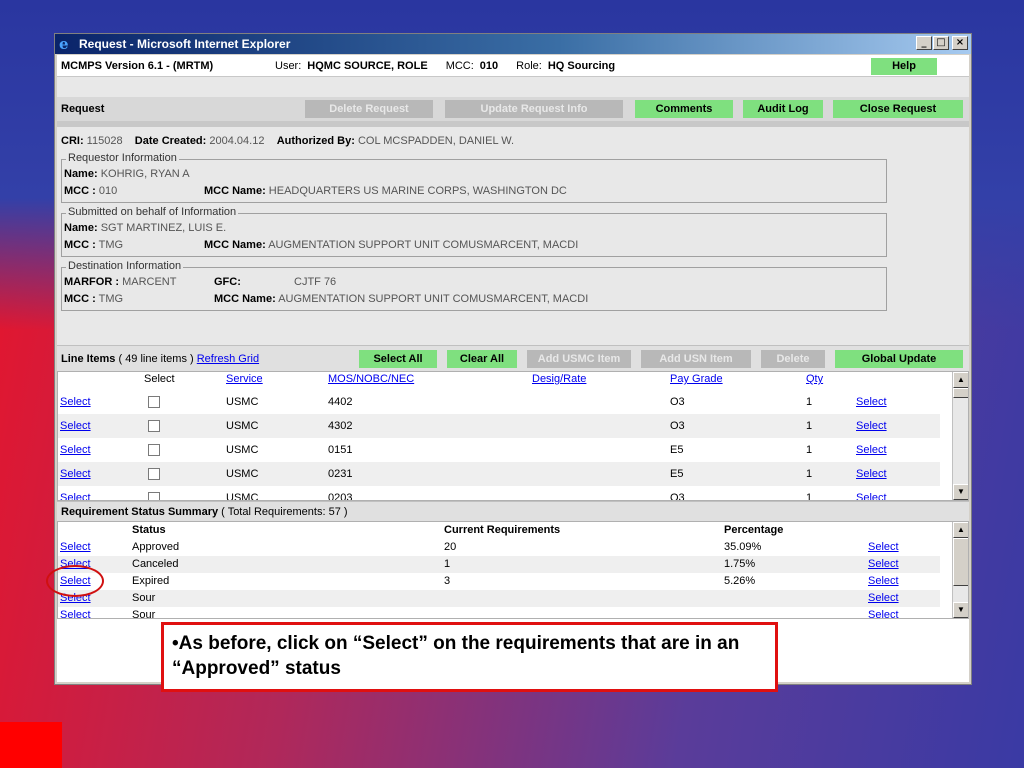 Image resolution: width=1024 pixels, height=768 pixels. Describe the element at coordinates (924, 43) in the screenshot. I see `minimize-button: _` at that location.